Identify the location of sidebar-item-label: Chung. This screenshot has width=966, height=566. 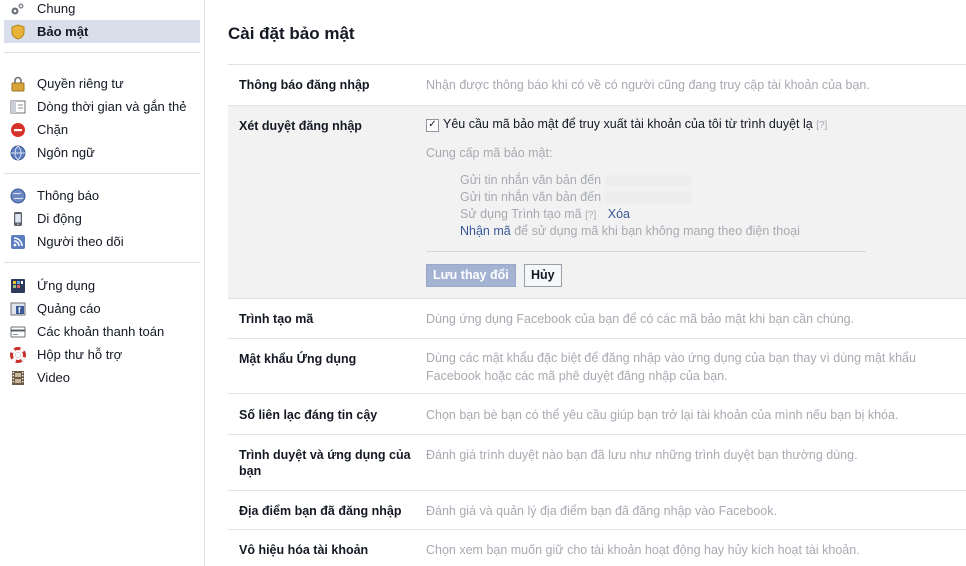
(56, 8).